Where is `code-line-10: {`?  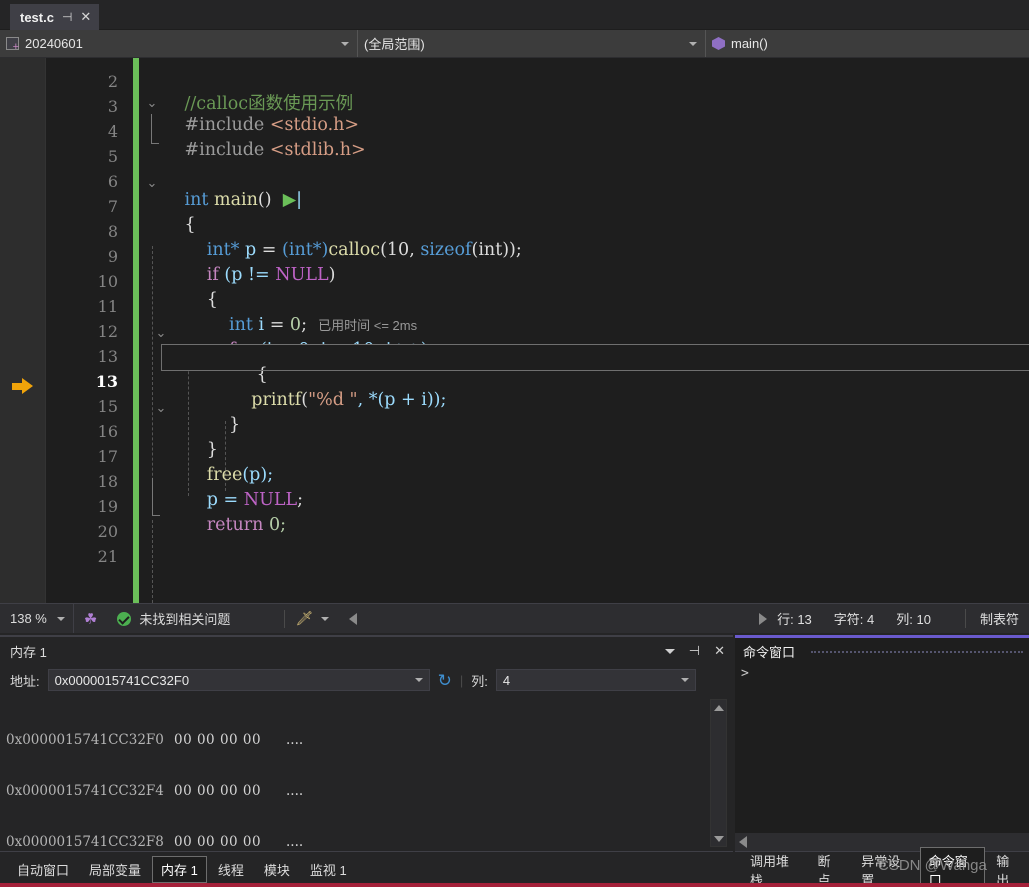 code-line-10: { is located at coordinates (584, 290).